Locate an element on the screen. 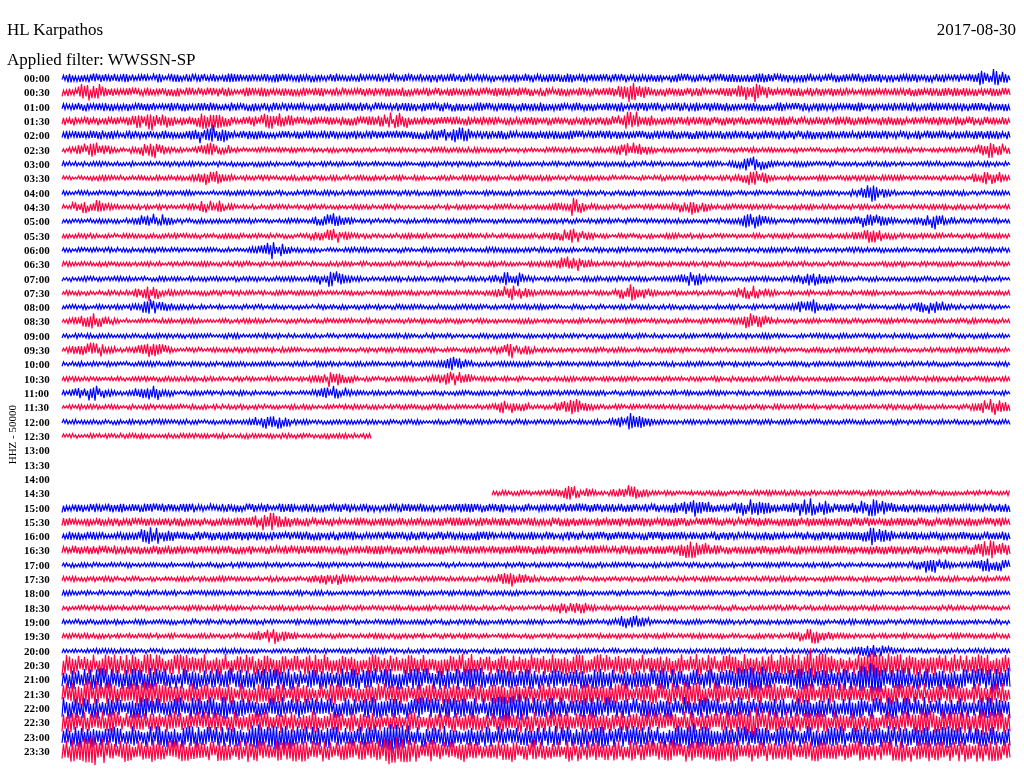  time-label: 16:00 is located at coordinates (37, 536).